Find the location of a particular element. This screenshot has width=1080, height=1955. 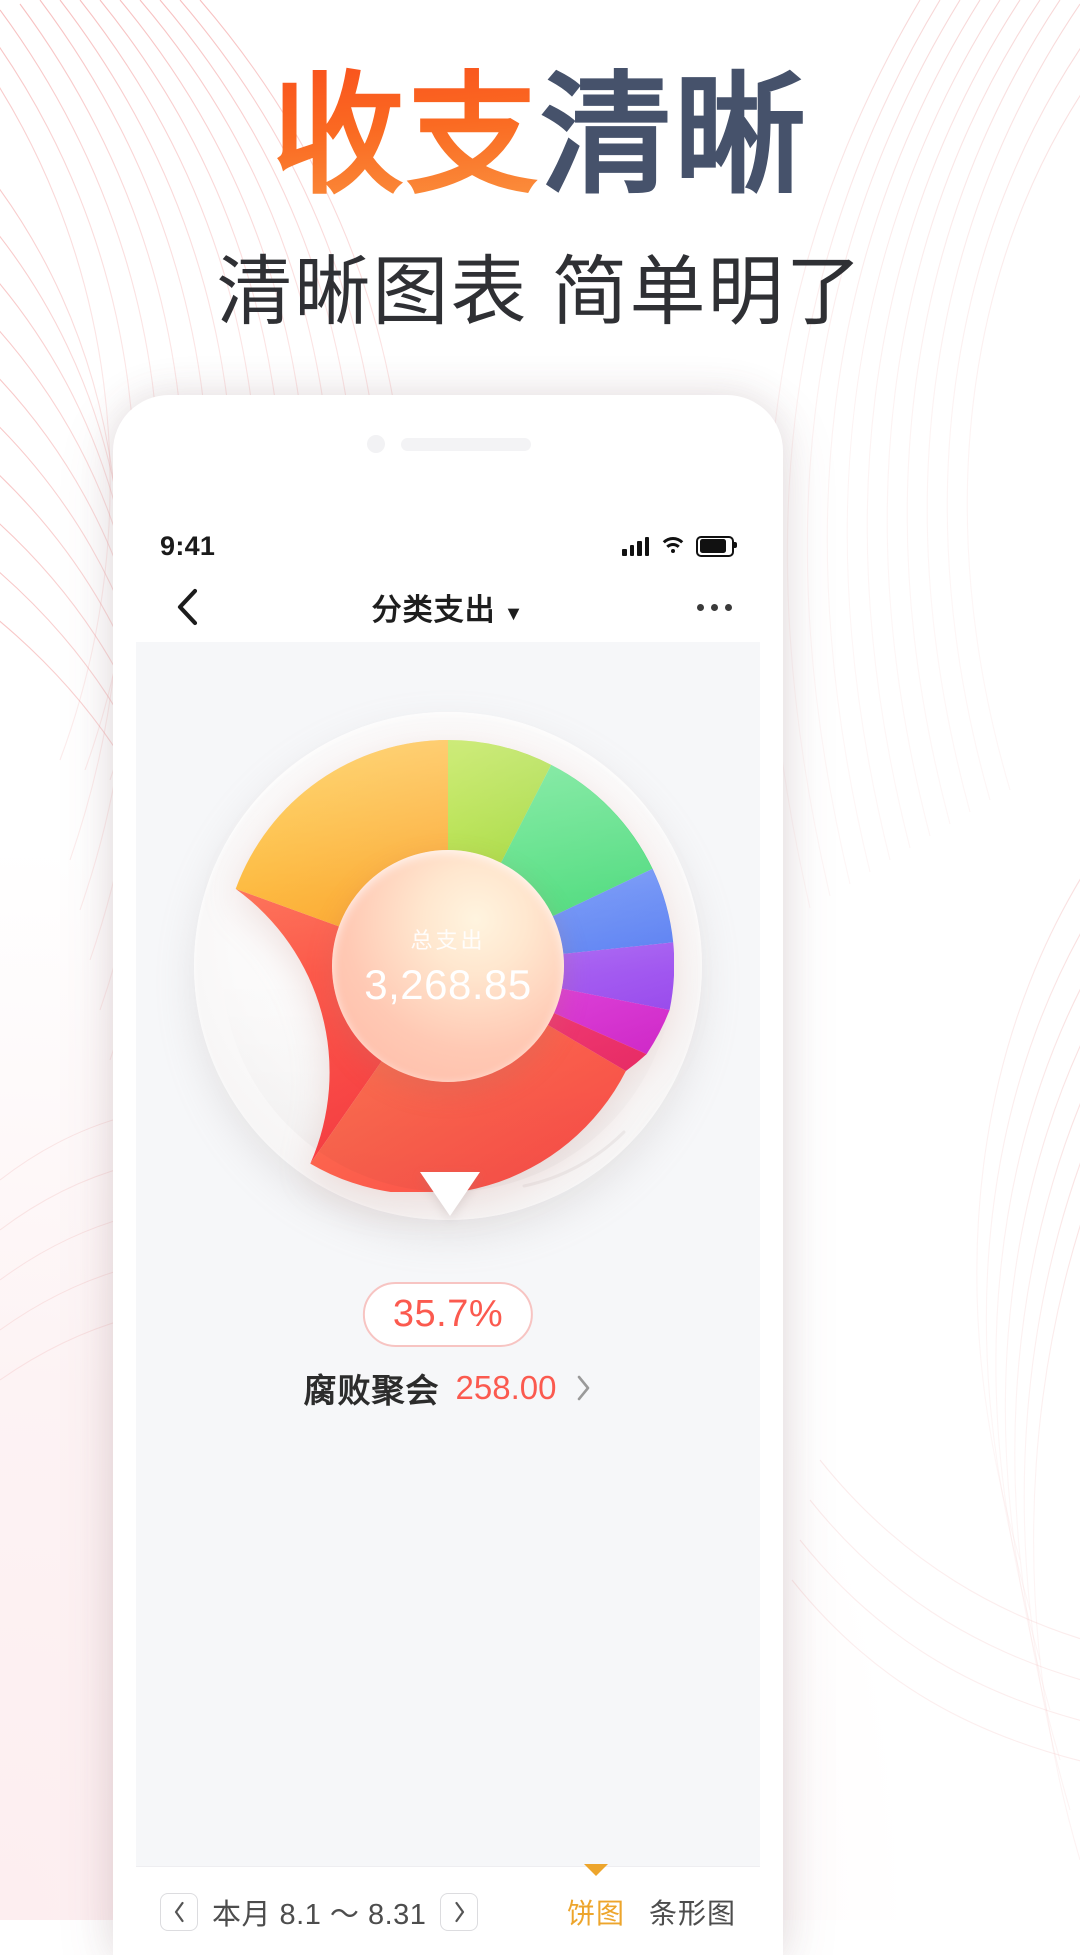

date-range-label: 本月 8.1 ～ 8.31 is located at coordinates (319, 1914).